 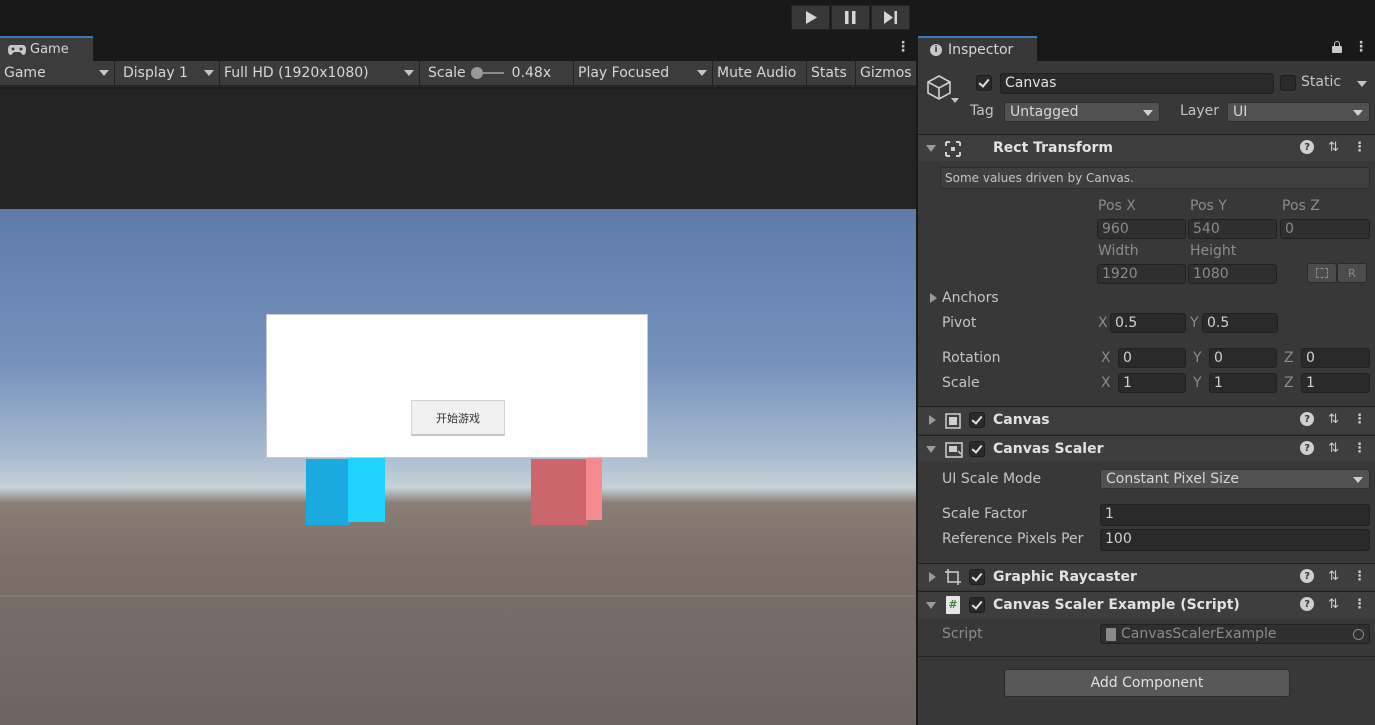 I want to click on width-label: Width, so click(x=1118, y=251).